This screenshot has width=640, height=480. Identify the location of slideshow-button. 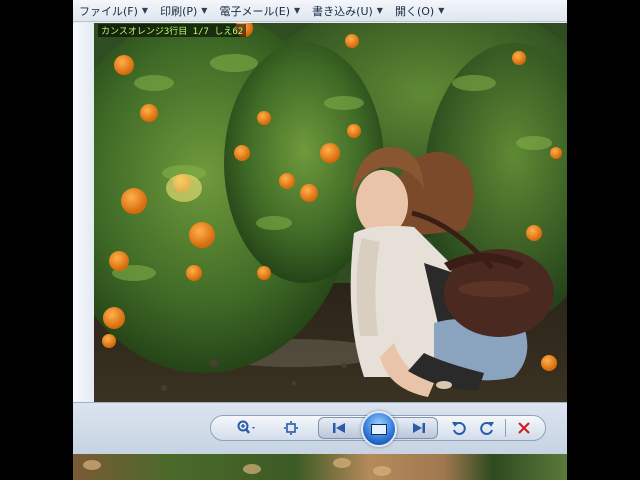
(379, 429).